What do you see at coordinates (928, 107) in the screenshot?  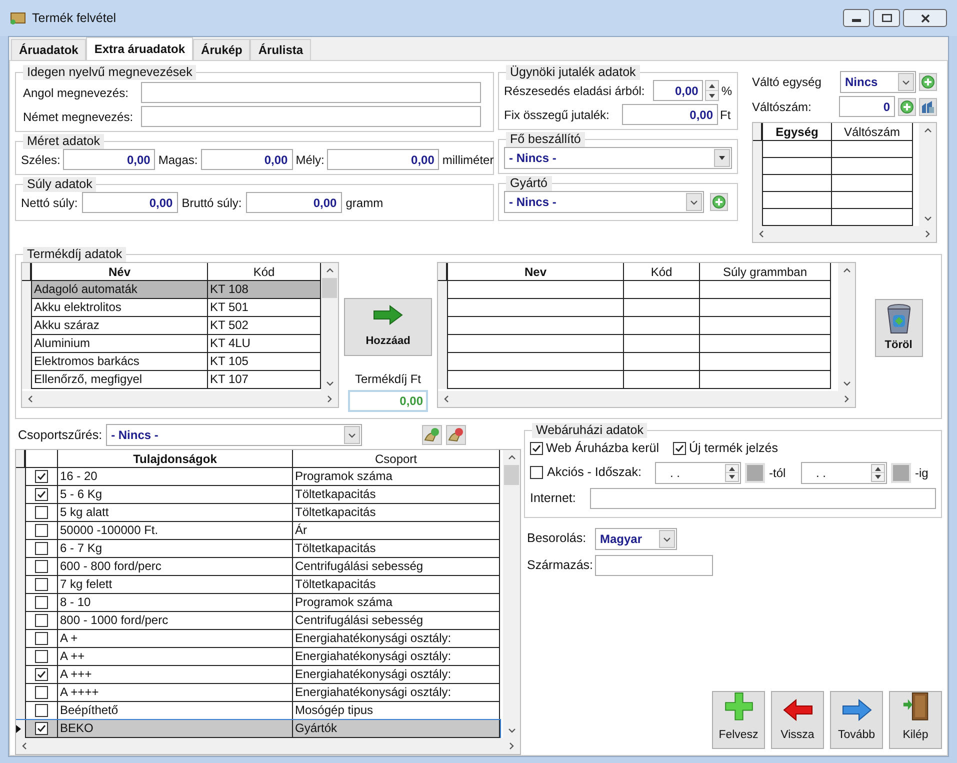 I see `figures-icon` at bounding box center [928, 107].